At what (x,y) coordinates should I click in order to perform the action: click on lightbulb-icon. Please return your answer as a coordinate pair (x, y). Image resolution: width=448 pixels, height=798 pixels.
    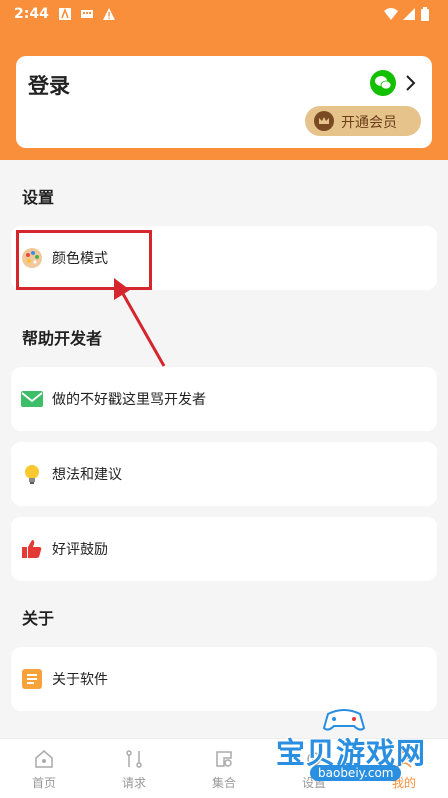
    Looking at the image, I should click on (32, 474).